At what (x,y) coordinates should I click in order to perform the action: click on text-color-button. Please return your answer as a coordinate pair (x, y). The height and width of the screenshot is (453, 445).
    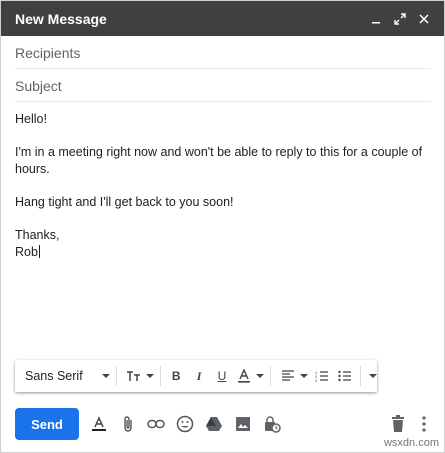
    Looking at the image, I should click on (249, 376).